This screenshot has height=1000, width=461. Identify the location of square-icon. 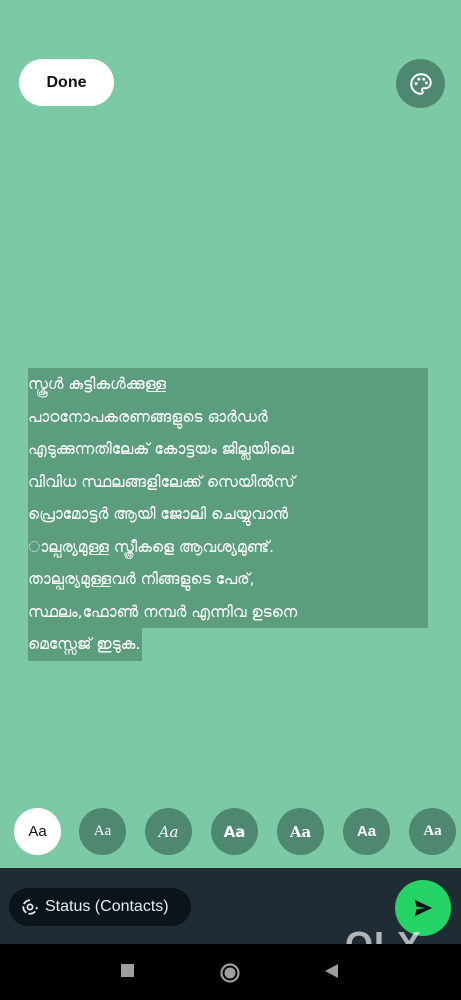
(127, 970).